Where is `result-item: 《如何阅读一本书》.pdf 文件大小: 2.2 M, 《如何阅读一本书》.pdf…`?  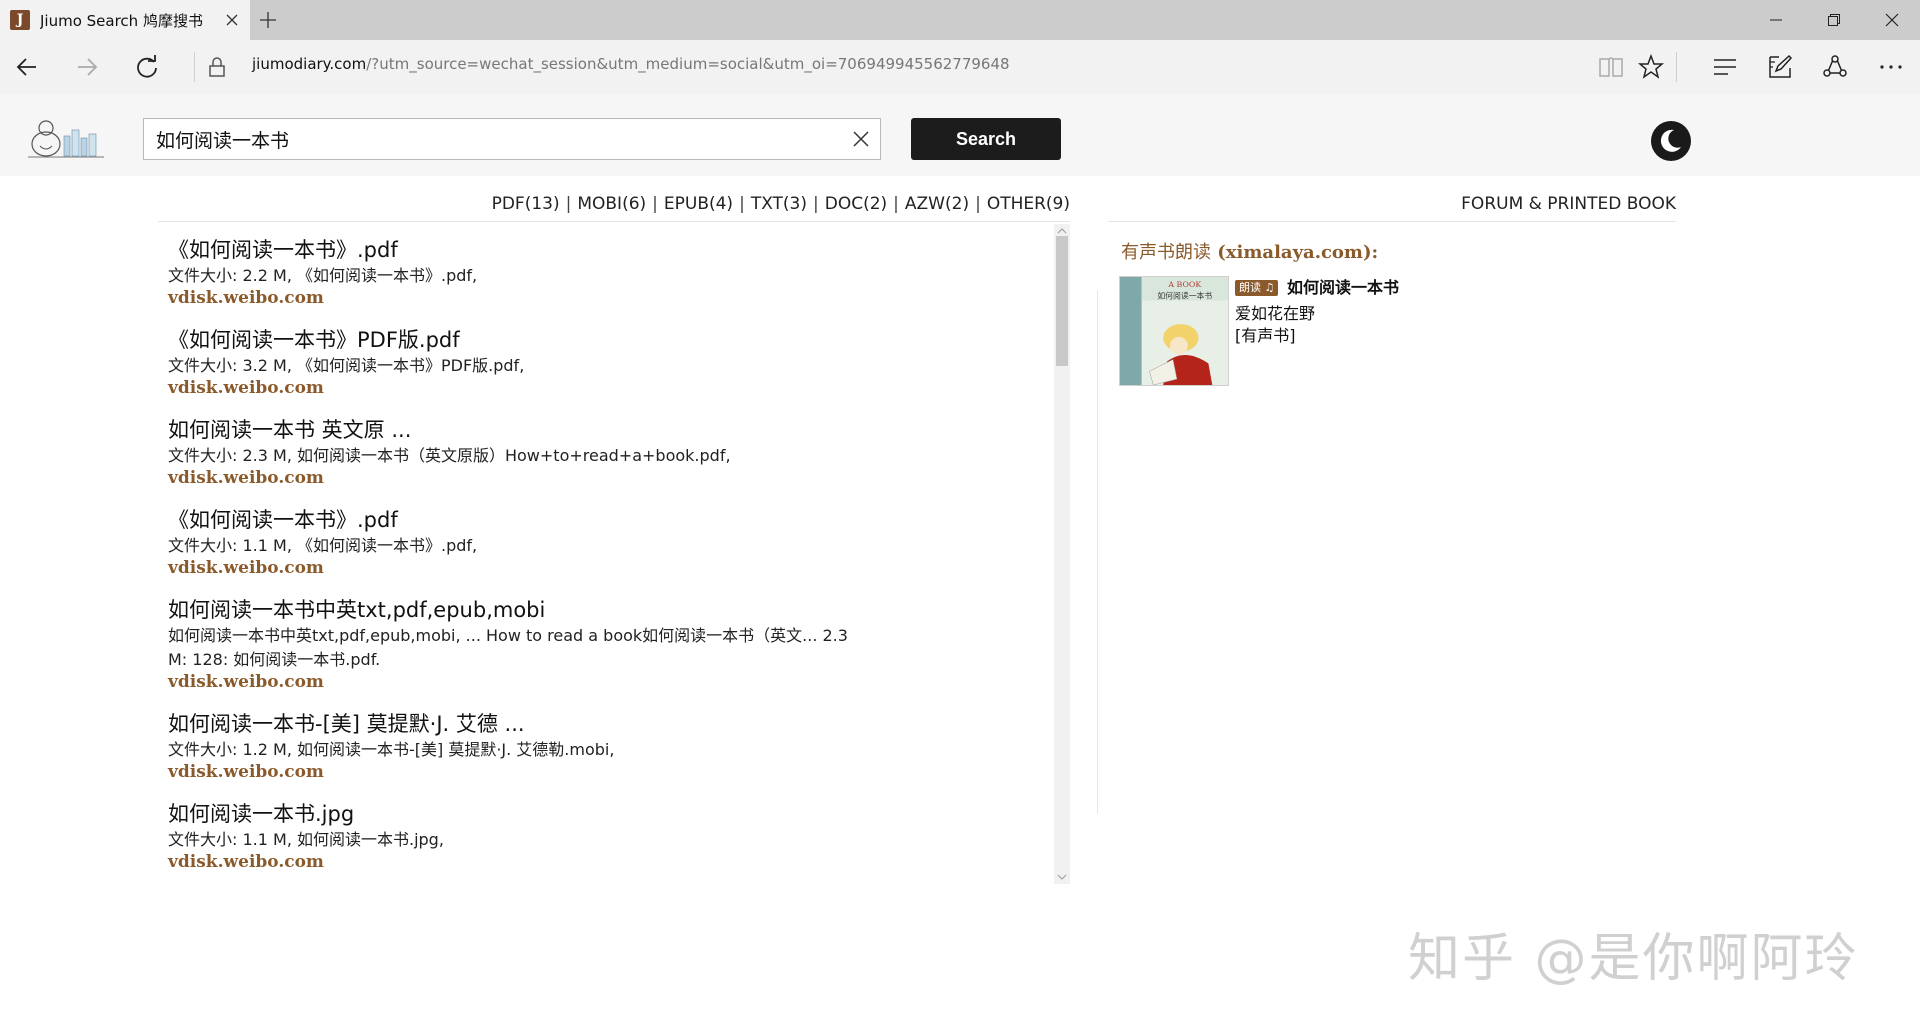
result-item: 《如何阅读一本书》.pdf 文件大小: 2.2 M, 《如何阅读一本书》.pdf… is located at coordinates (603, 272).